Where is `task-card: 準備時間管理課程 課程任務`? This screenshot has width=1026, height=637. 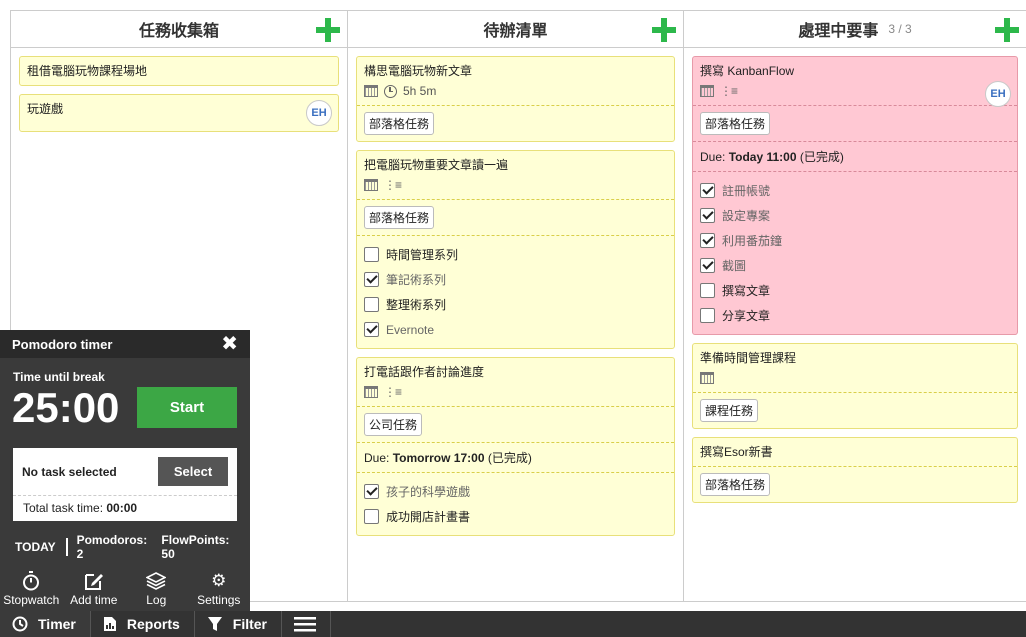
task-card: 準備時間管理課程 課程任務 is located at coordinates (855, 386).